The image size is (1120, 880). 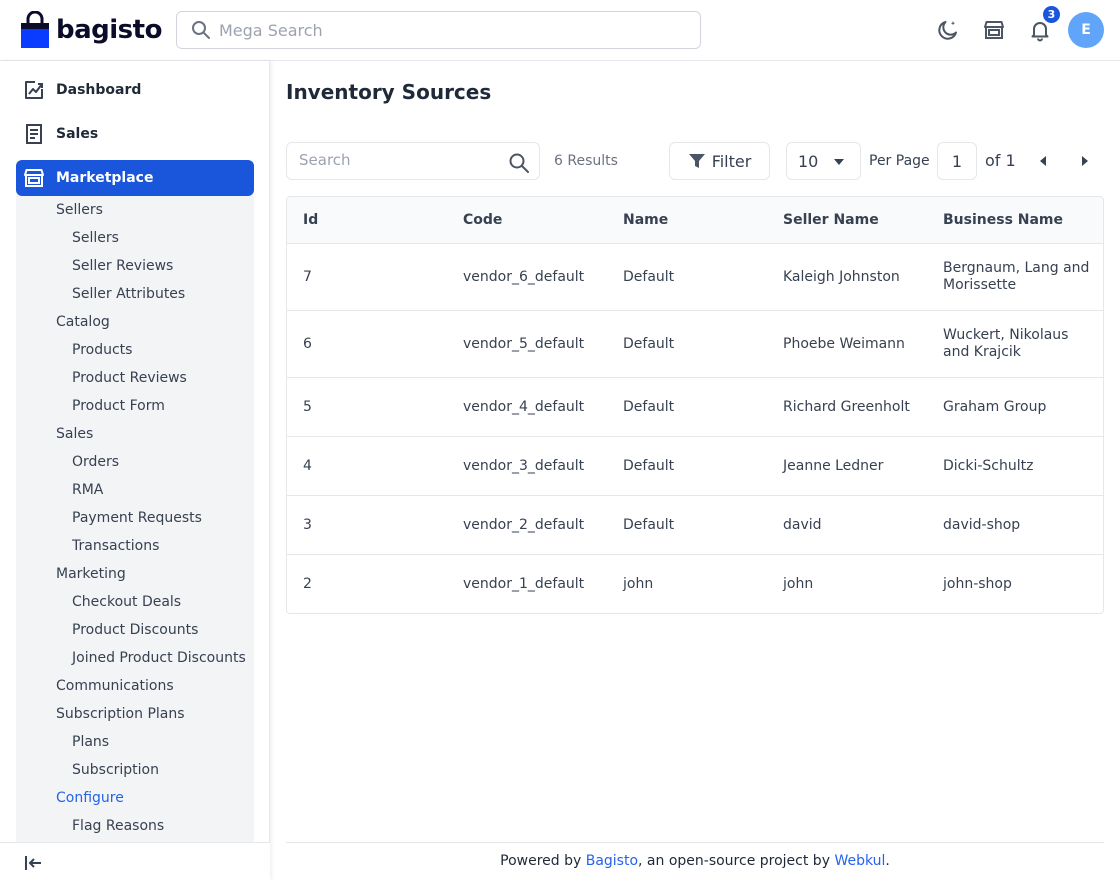 What do you see at coordinates (731, 161) in the screenshot?
I see `filter-label: Filter` at bounding box center [731, 161].